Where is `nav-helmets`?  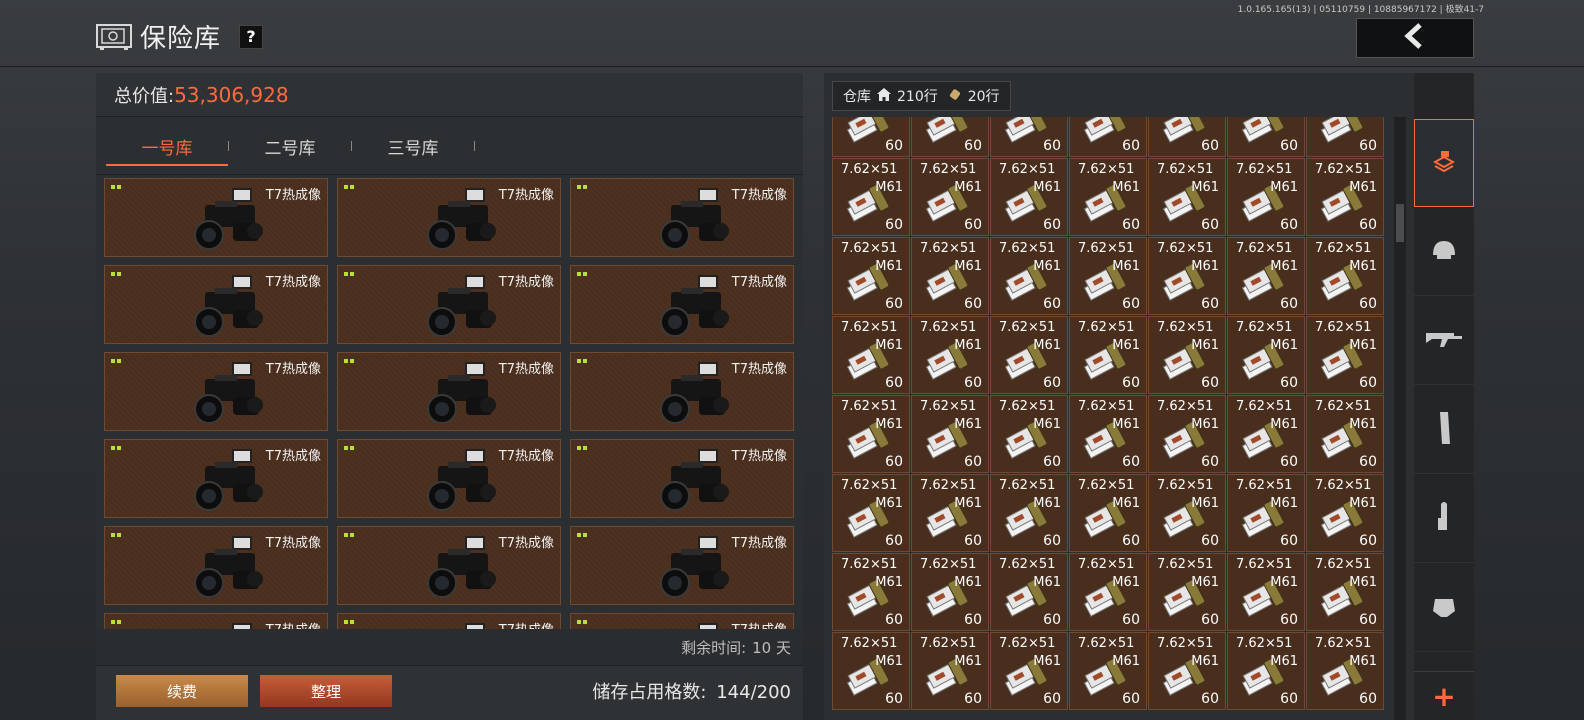
nav-helmets is located at coordinates (1444, 252).